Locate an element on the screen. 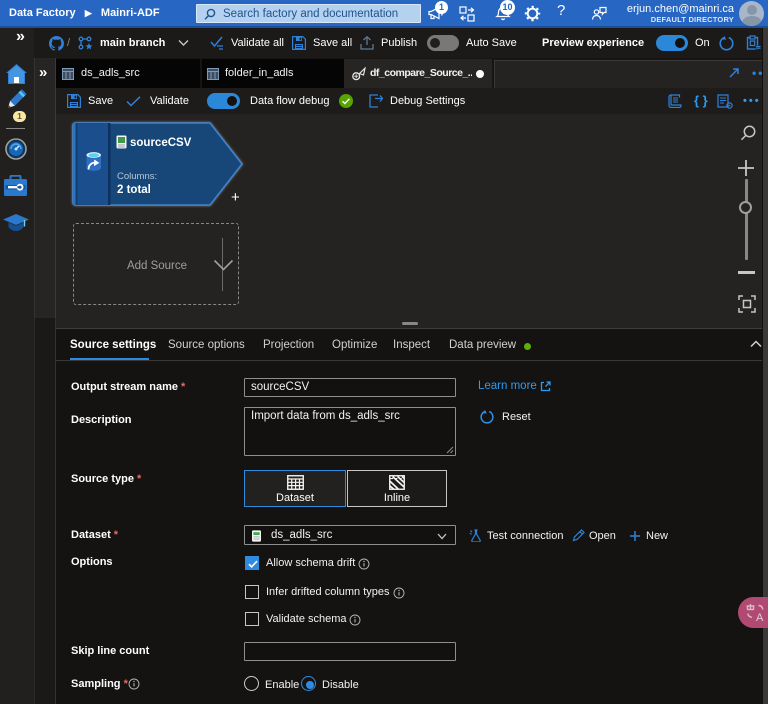 The width and height of the screenshot is (768, 704). svg-text: 2 total is located at coordinates (134, 190).